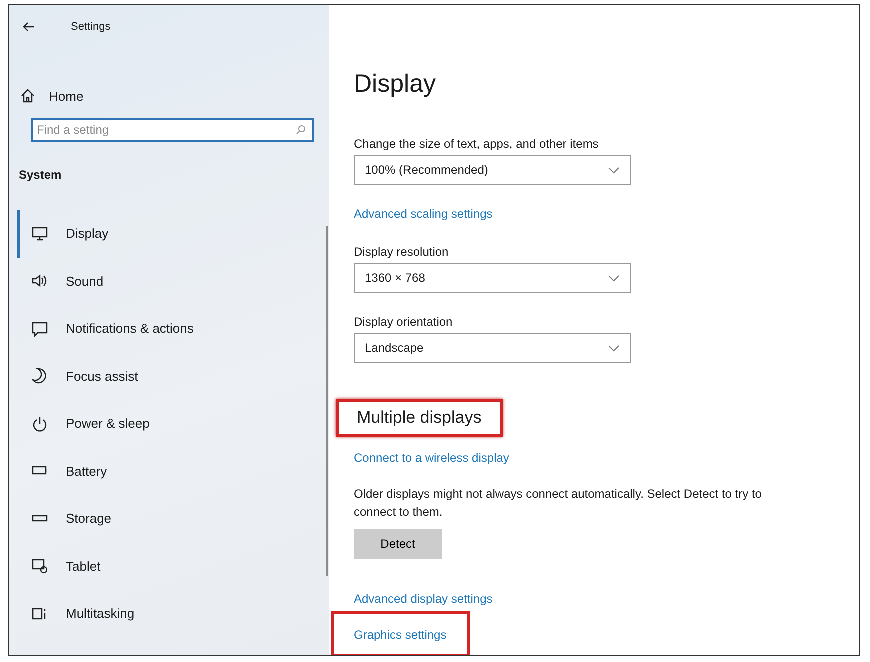  I want to click on back-arrow-icon, so click(29, 27).